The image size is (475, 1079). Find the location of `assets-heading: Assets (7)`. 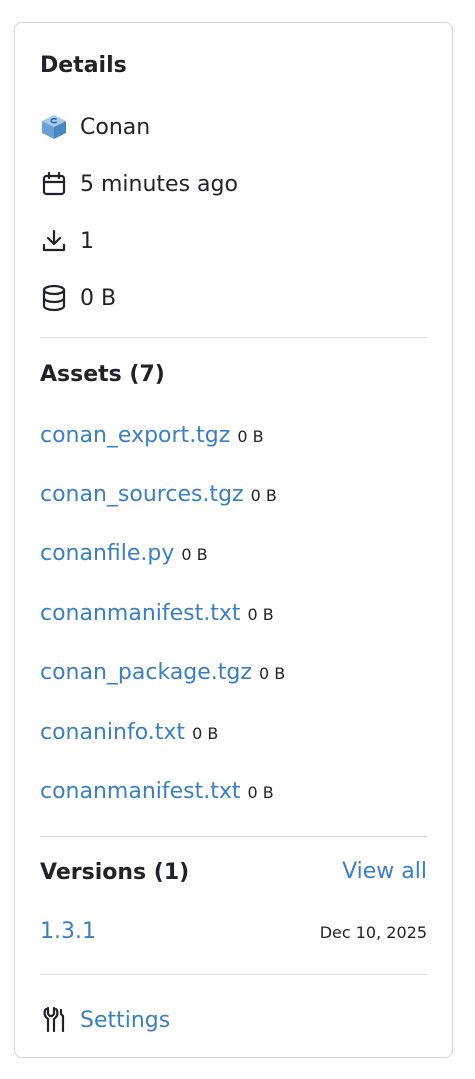

assets-heading: Assets (7) is located at coordinates (102, 374).